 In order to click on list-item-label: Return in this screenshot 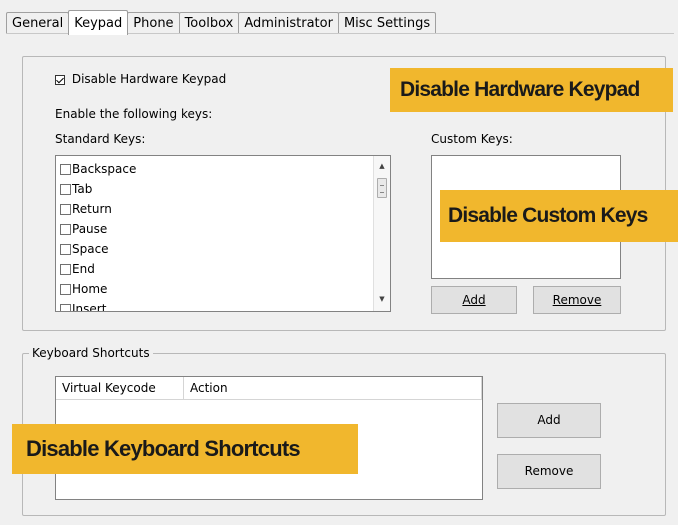, I will do `click(92, 209)`.